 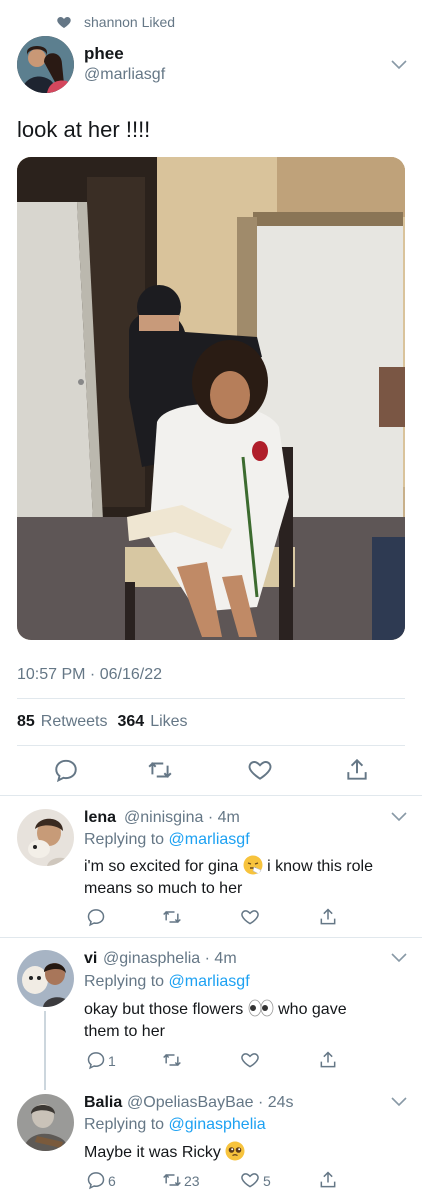 What do you see at coordinates (170, 959) in the screenshot?
I see `reply-author-handle: @ginasphelia · 4m` at bounding box center [170, 959].